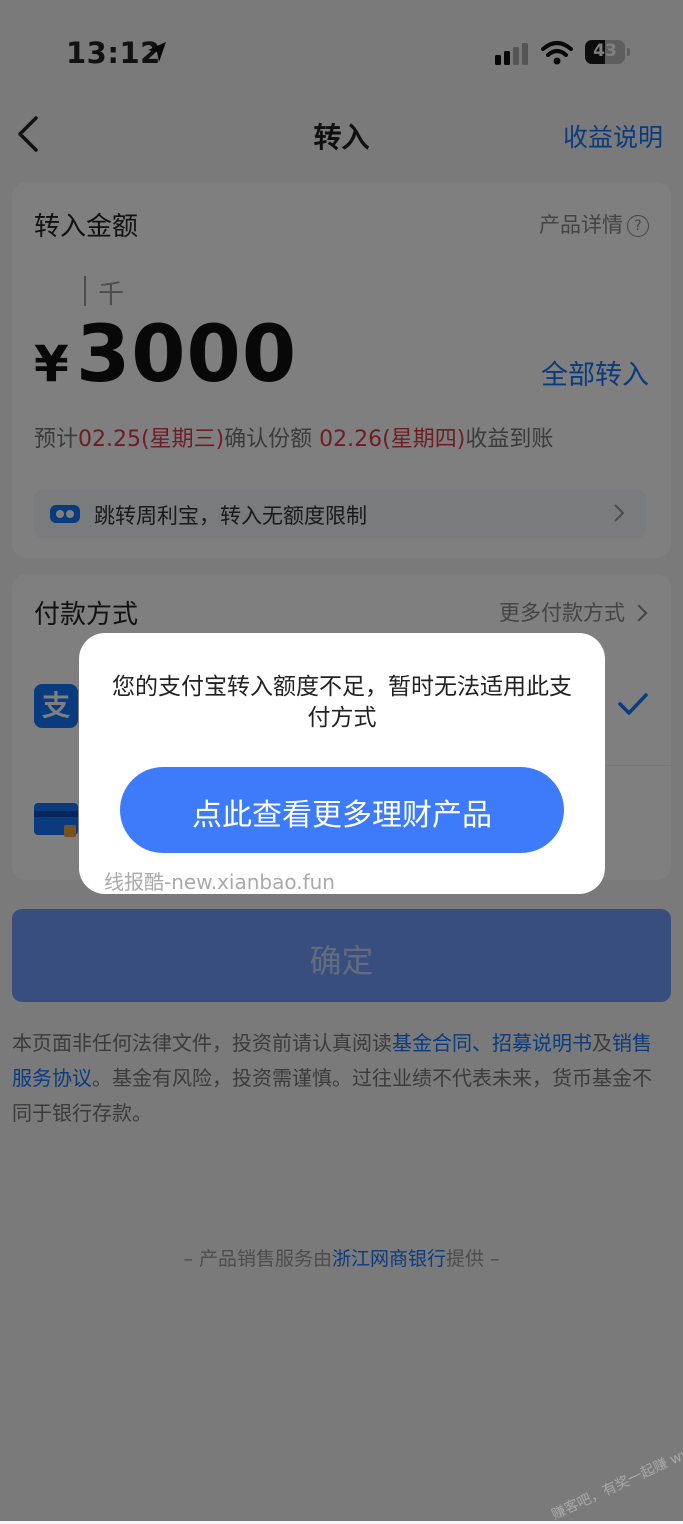 The image size is (683, 1524). What do you see at coordinates (219, 882) in the screenshot?
I see `dialog-watermark: 线报酷-new.xianbao.fun` at bounding box center [219, 882].